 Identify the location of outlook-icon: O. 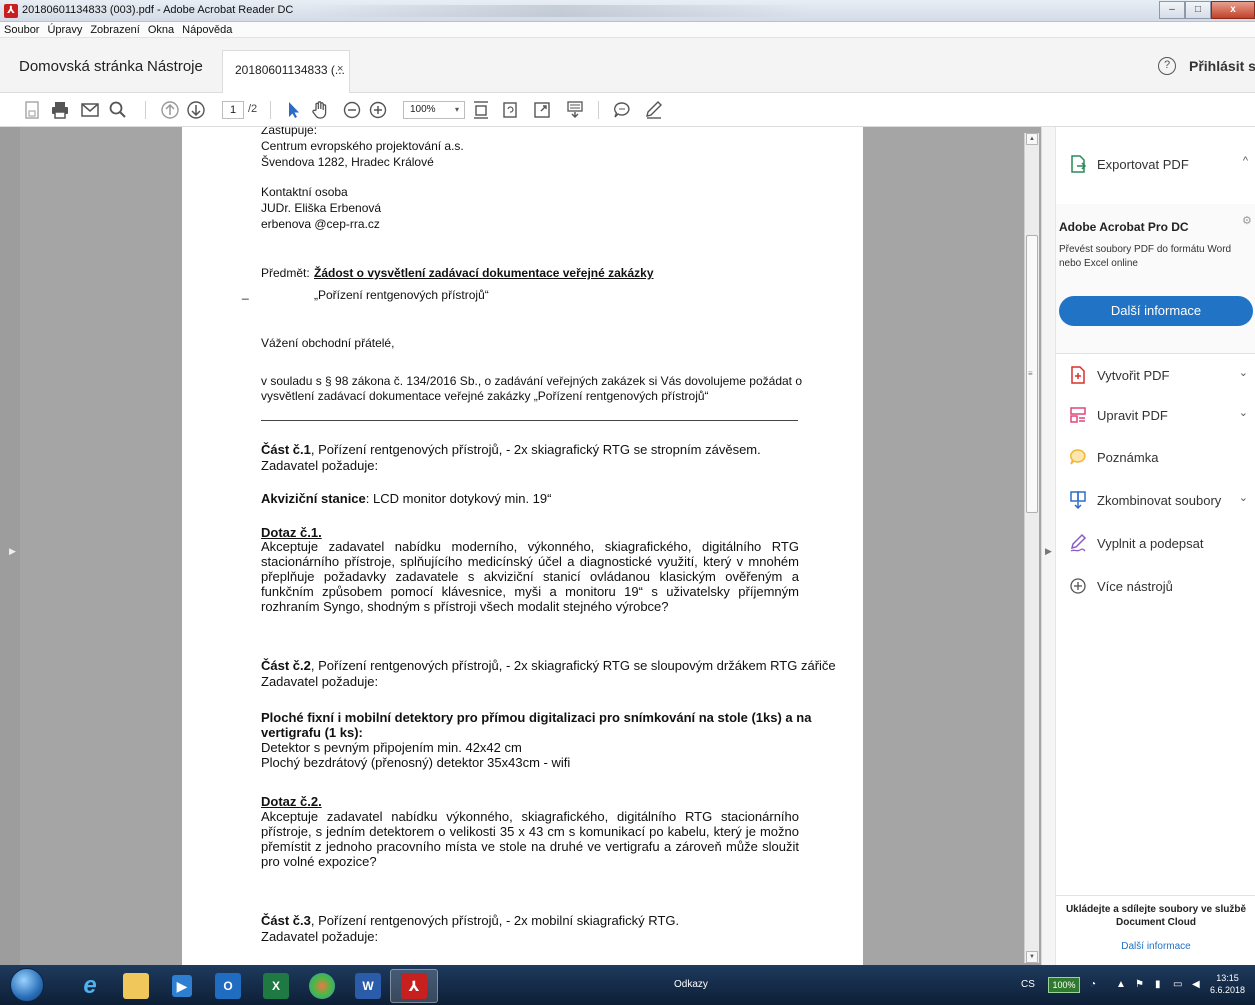
(228, 986).